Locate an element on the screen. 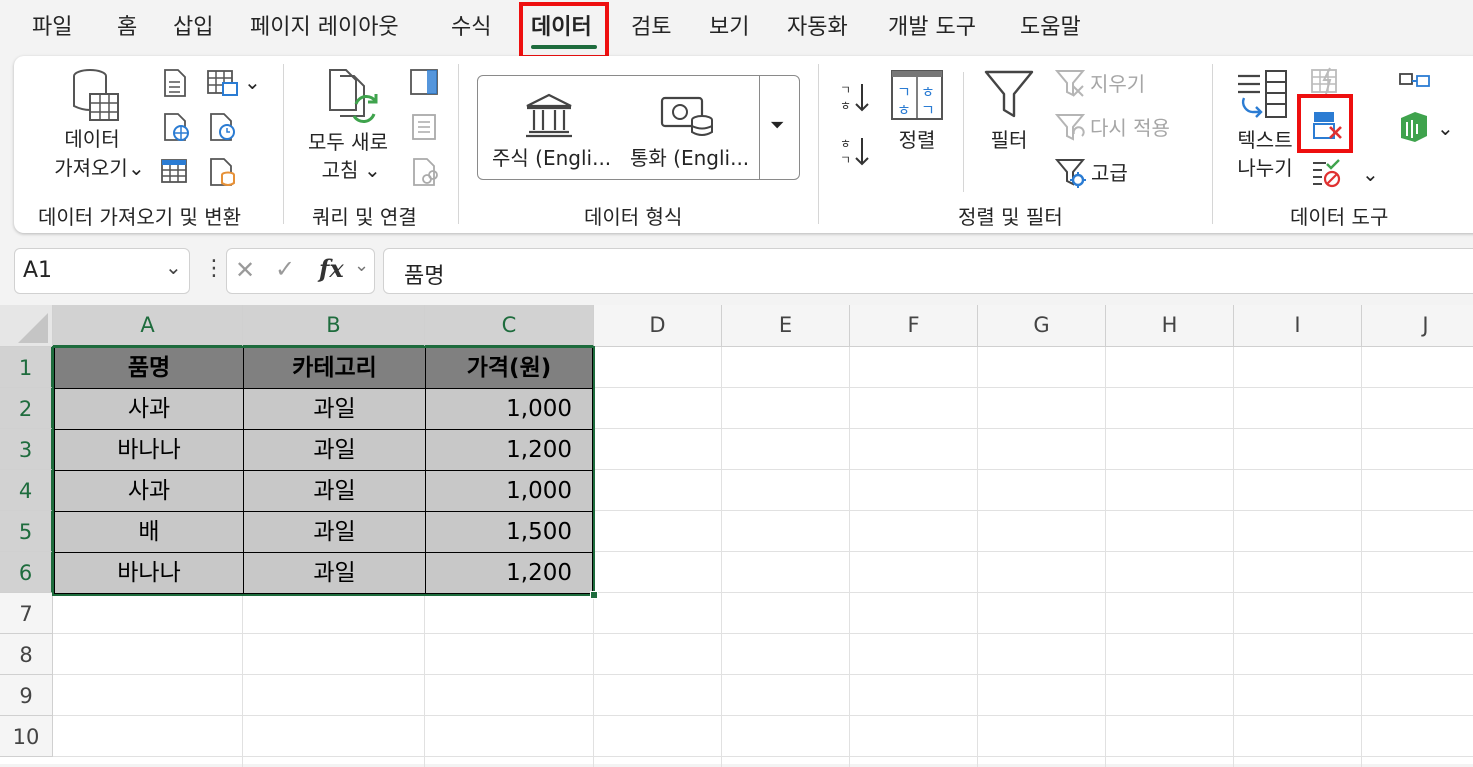 The width and height of the screenshot is (1473, 767). tab-view: 보기 is located at coordinates (729, 28).